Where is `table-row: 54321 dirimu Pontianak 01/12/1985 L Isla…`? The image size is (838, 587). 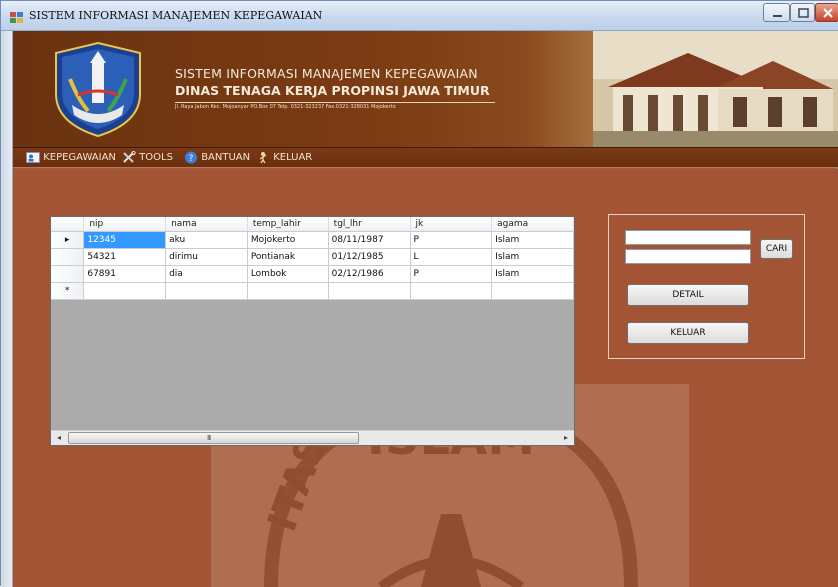
table-row: 54321 dirimu Pontianak 01/12/1985 L Isla… is located at coordinates (312, 257).